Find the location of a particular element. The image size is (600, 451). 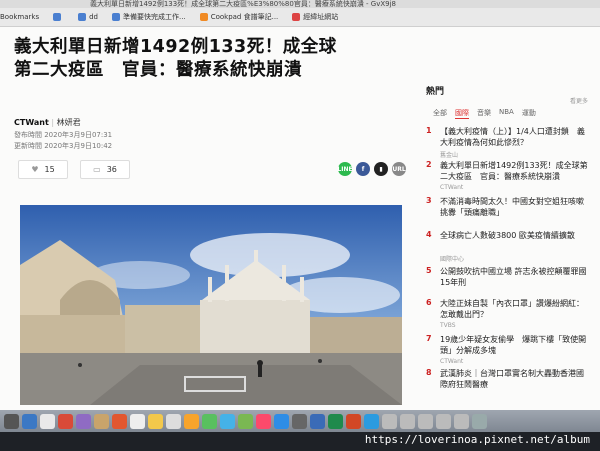

textedit-icon is located at coordinates (137, 421).